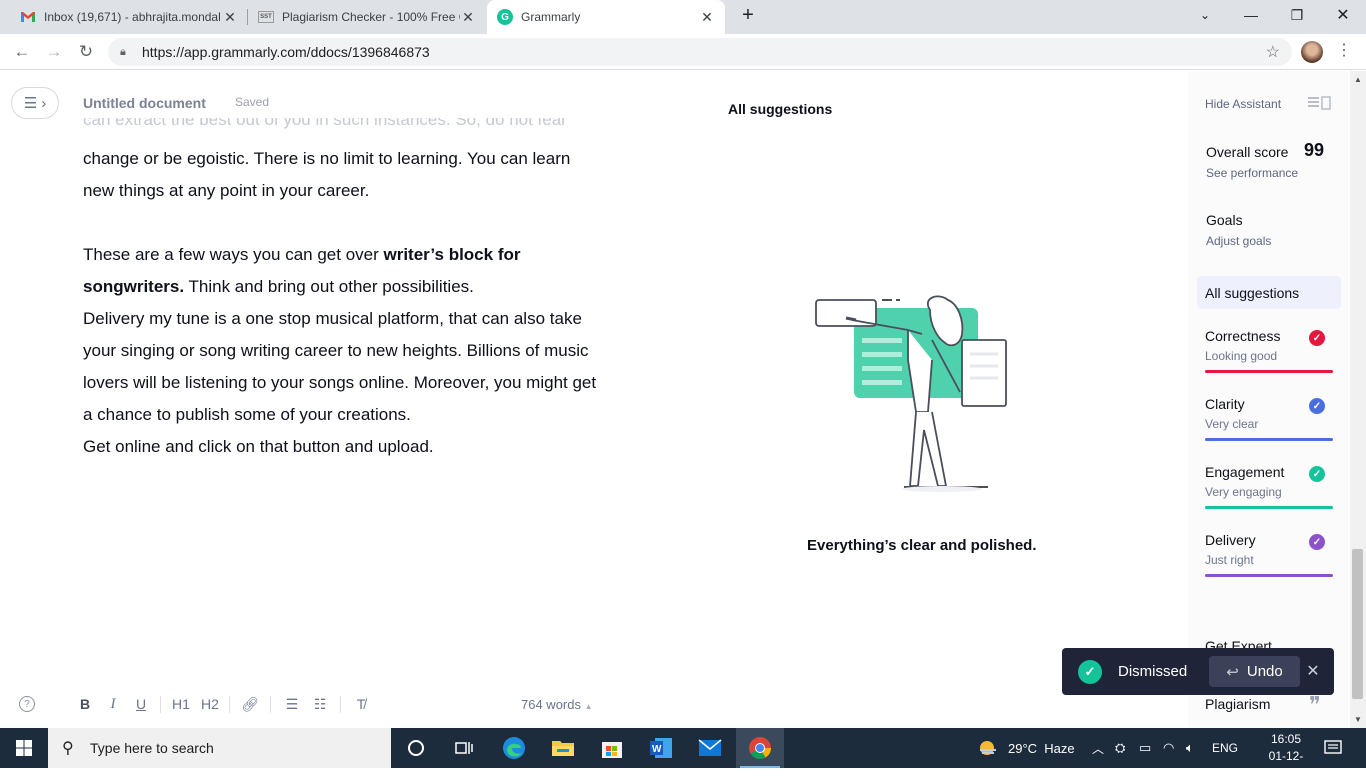  I want to click on goals-label: Goals, so click(1224, 220).